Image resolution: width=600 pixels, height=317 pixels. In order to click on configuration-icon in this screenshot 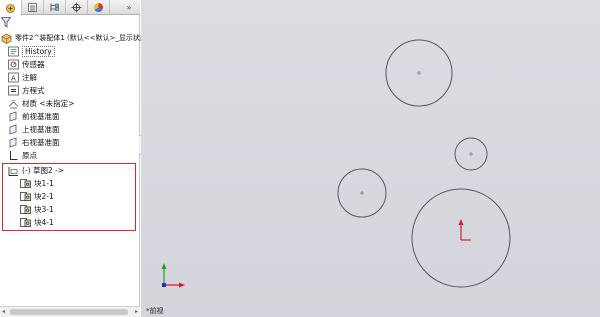, I will do `click(54, 7)`.